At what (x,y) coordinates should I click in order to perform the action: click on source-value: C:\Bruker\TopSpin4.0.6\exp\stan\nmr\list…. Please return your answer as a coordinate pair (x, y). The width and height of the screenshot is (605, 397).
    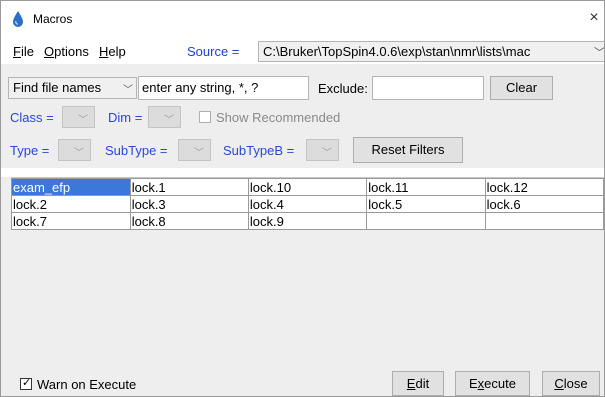
    Looking at the image, I should click on (397, 51).